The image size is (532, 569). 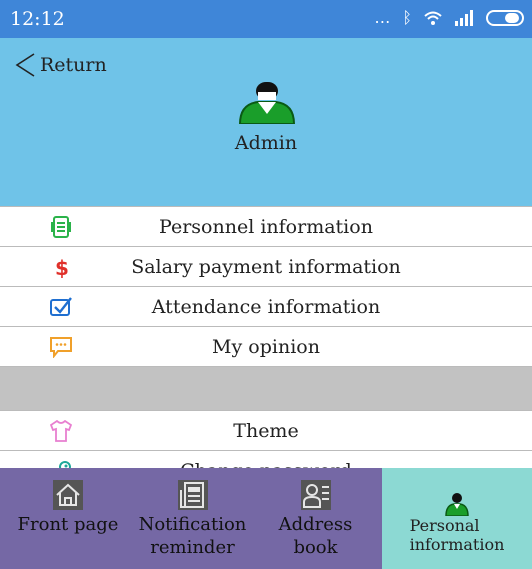 I want to click on menu-label-attendance: Attendance information, so click(x=266, y=306).